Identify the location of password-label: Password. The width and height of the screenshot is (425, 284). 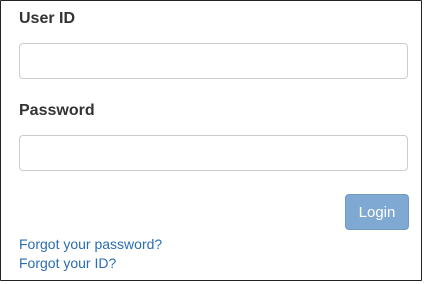
(57, 110).